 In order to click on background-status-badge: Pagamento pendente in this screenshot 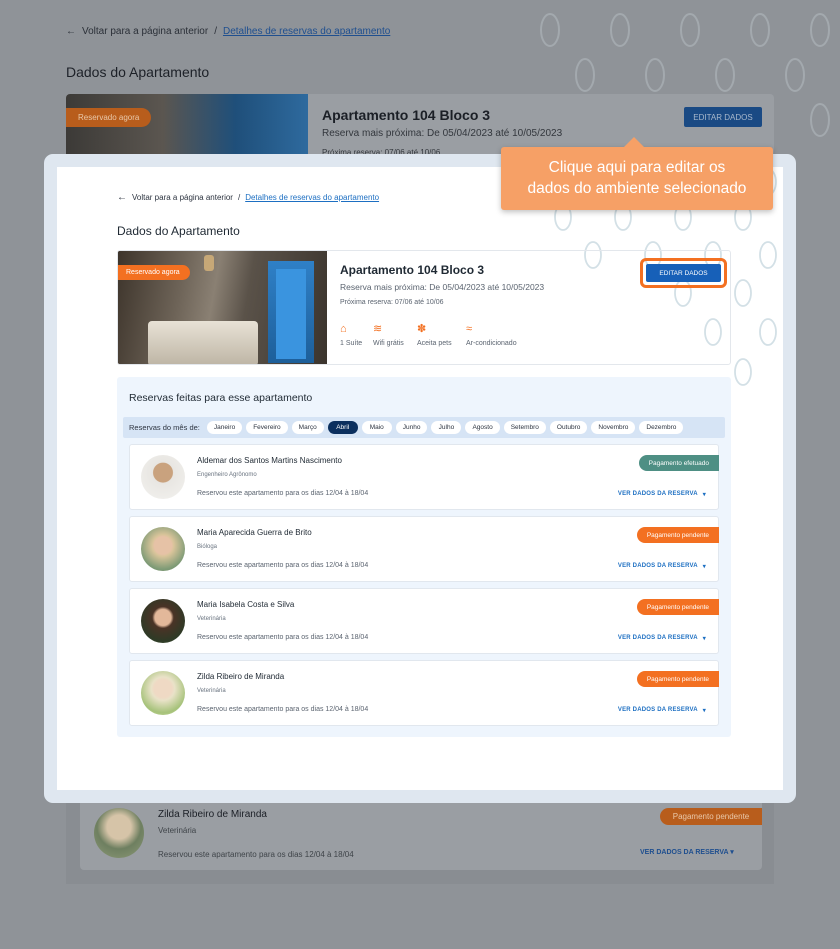, I will do `click(711, 816)`.